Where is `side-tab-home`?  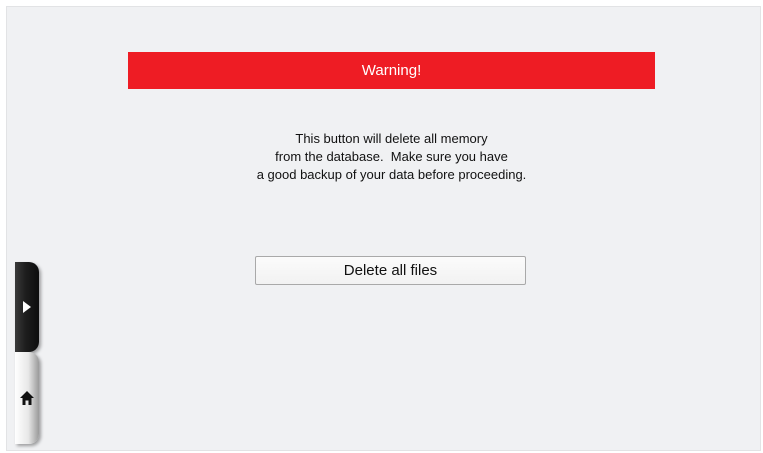 side-tab-home is located at coordinates (27, 398).